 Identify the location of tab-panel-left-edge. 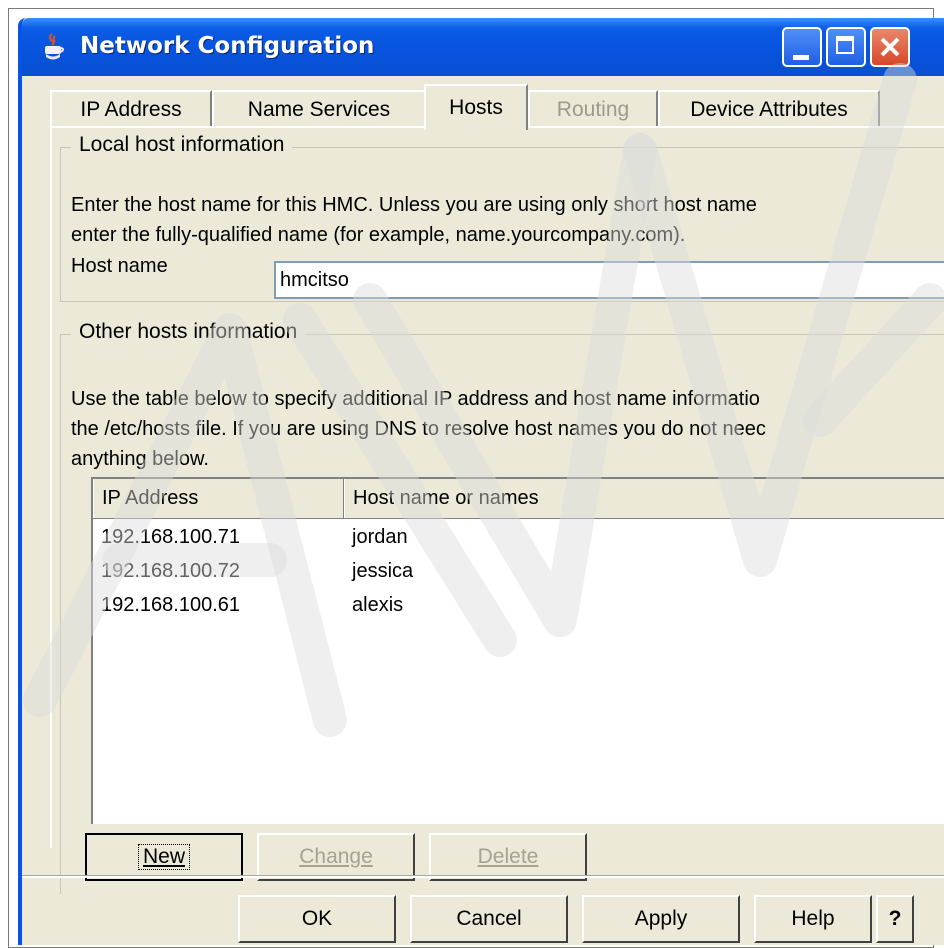
(51, 488).